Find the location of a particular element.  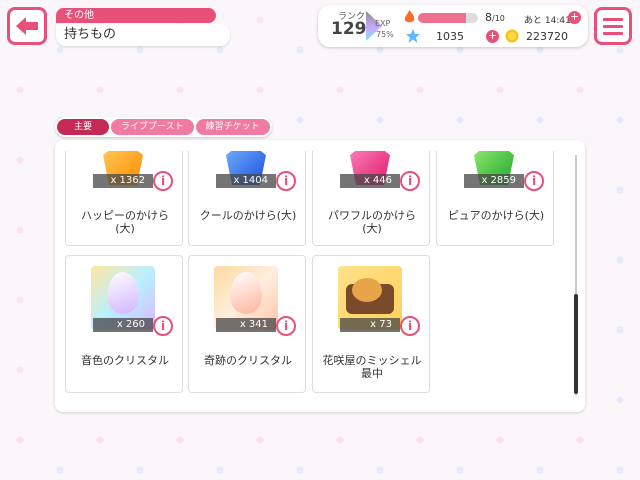

item-card: x 73 i 花咲屋のミッシェル最中 is located at coordinates (371, 324).